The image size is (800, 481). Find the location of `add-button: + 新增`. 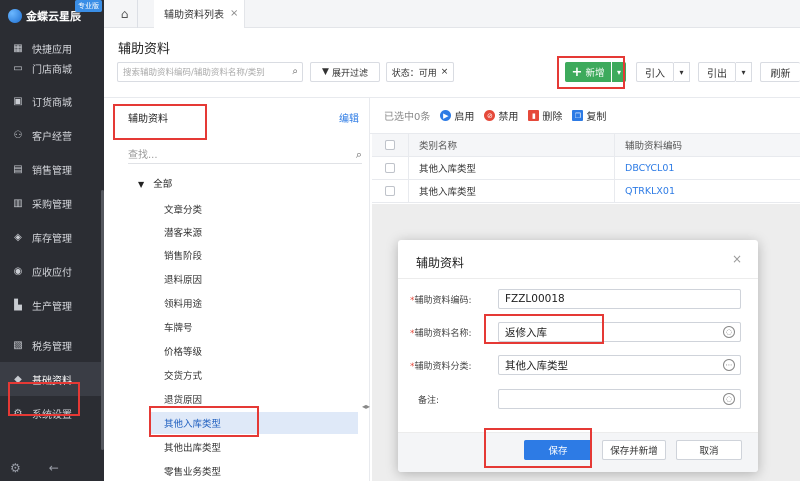

add-button: + 新增 is located at coordinates (588, 72).